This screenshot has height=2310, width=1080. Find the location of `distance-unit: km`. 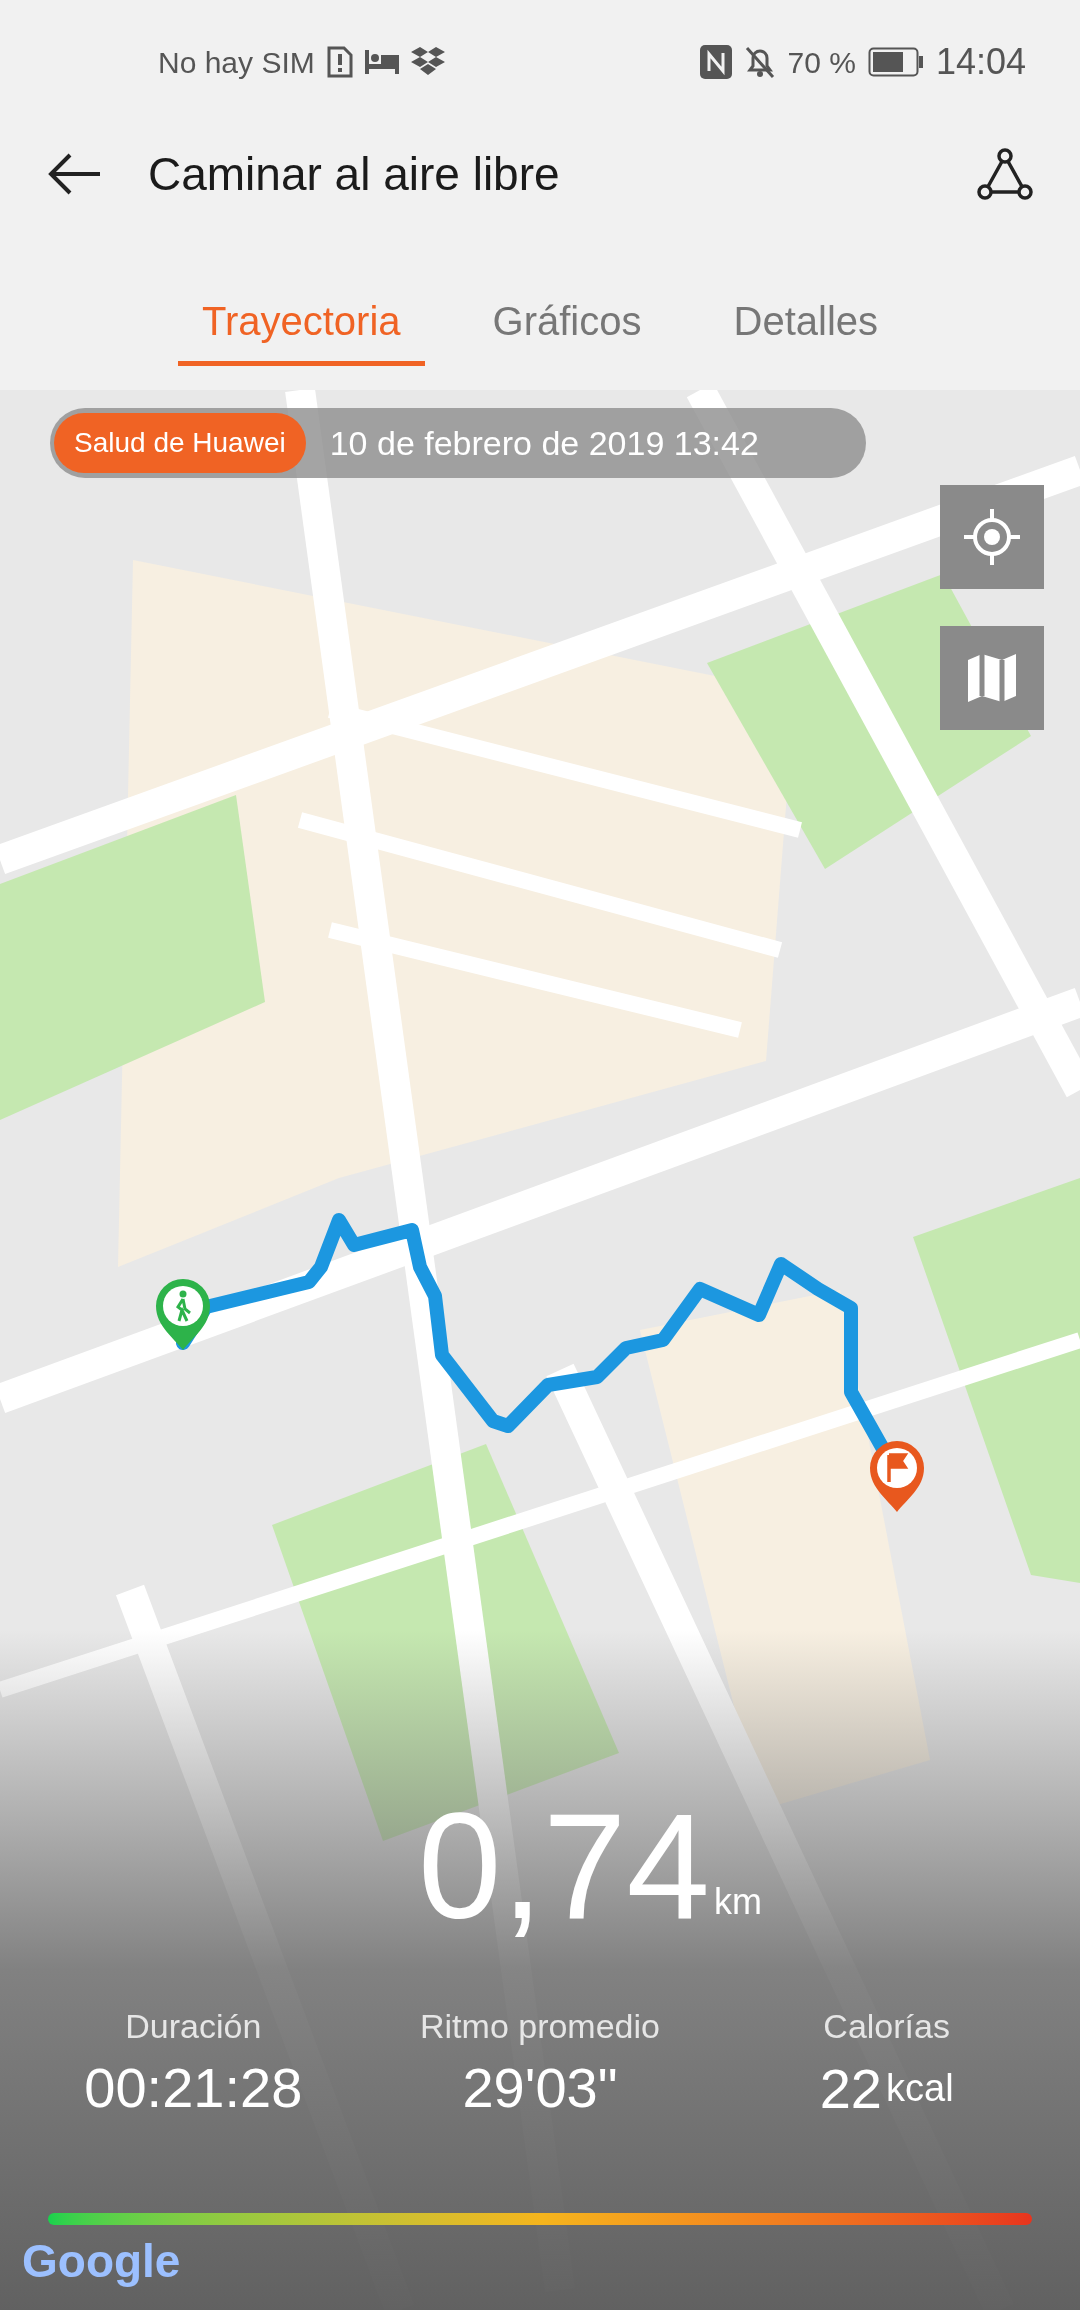

distance-unit: km is located at coordinates (737, 1902).